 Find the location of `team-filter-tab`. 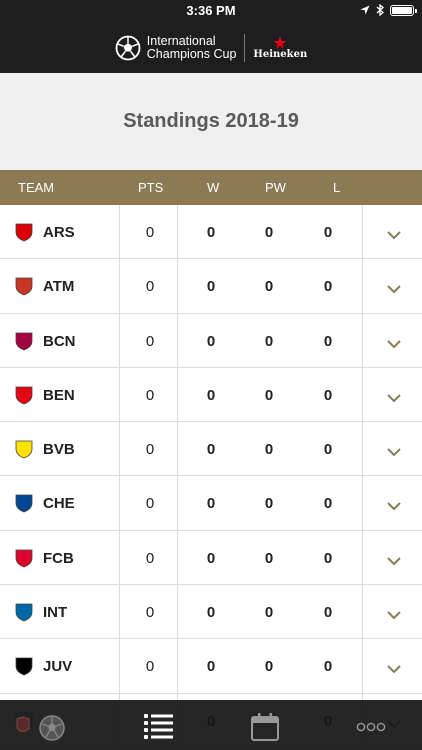

team-filter-tab is located at coordinates (41, 730).